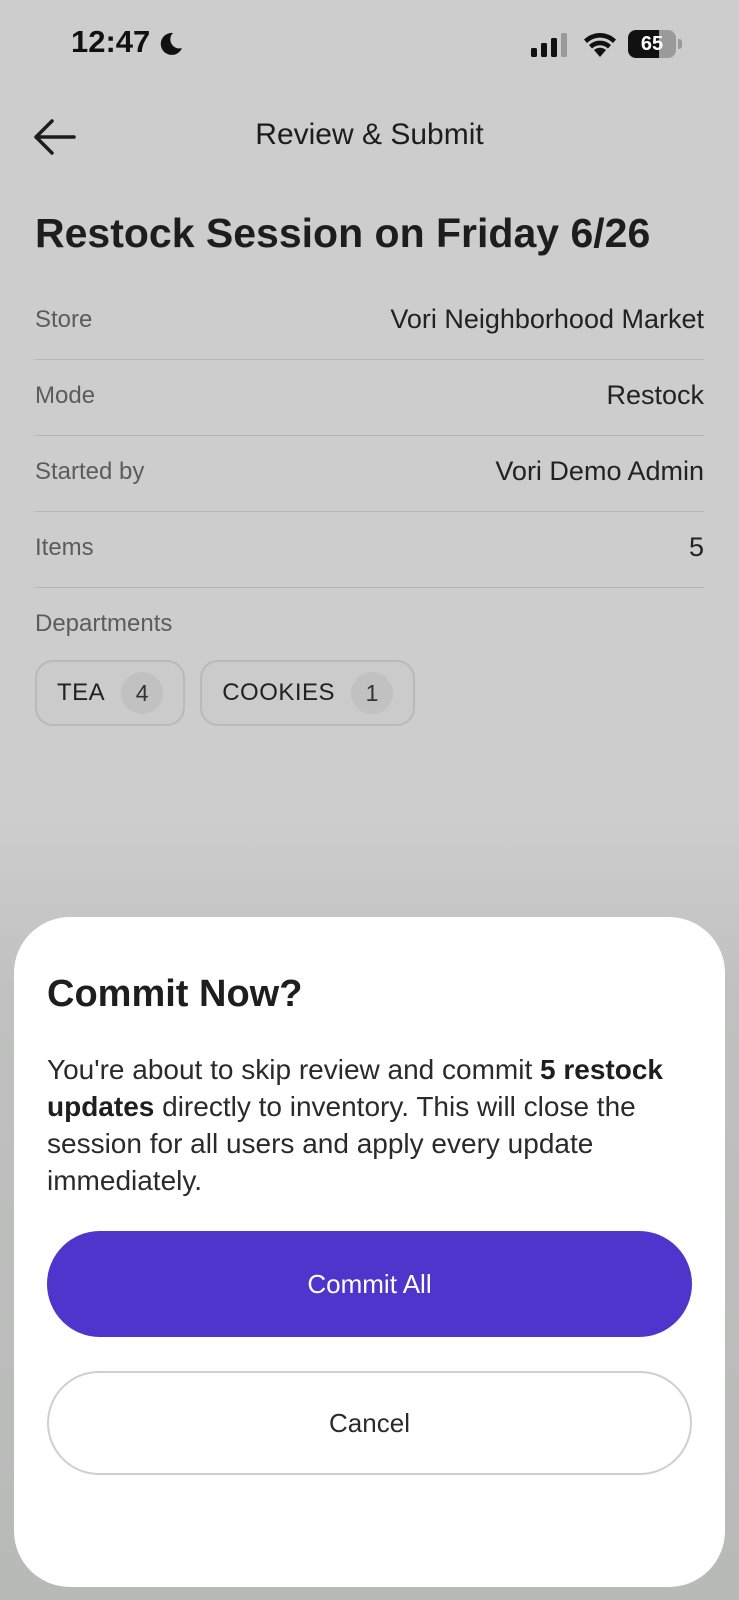 The width and height of the screenshot is (739, 1600). Describe the element at coordinates (175, 994) in the screenshot. I see `dialog-title: Commit Now?` at that location.